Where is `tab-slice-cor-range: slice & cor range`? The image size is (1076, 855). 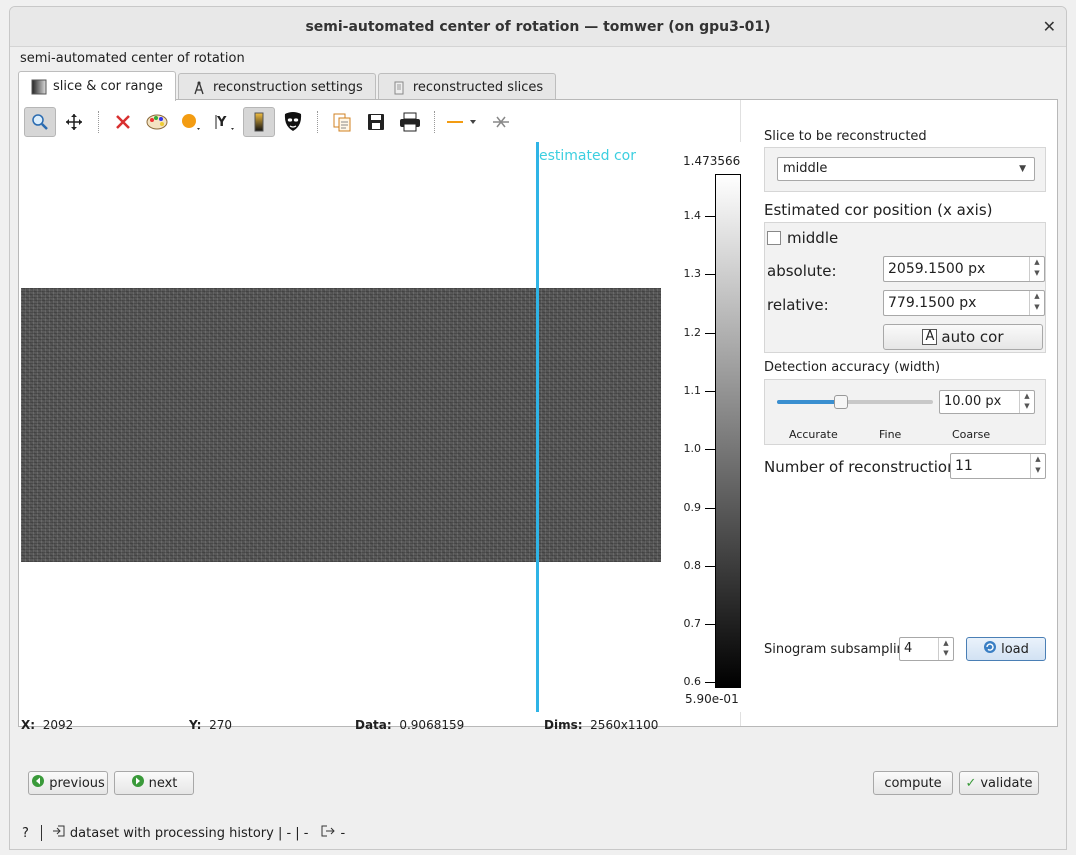
tab-slice-cor-range: slice & cor range is located at coordinates (97, 86).